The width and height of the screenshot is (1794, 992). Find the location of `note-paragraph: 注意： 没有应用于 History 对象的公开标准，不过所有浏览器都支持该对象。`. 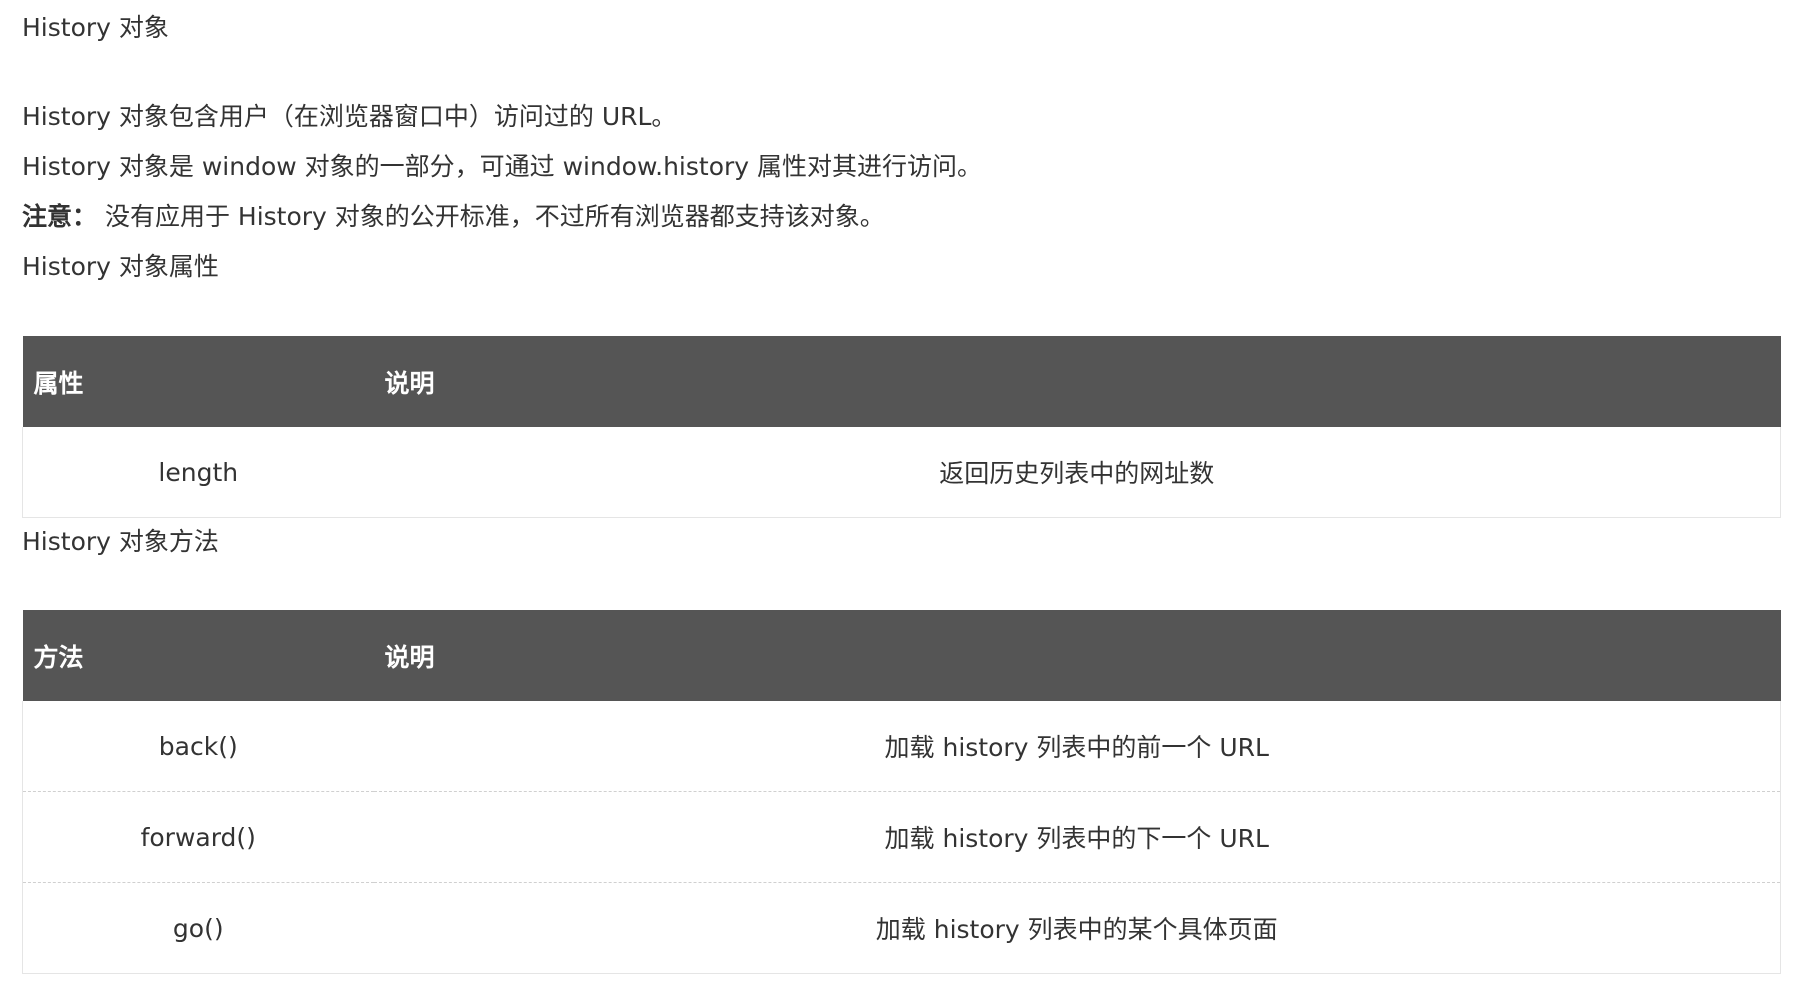

note-paragraph: 注意： 没有应用于 History 对象的公开标准，不过所有浏览器都支持该对象。 is located at coordinates (453, 217).